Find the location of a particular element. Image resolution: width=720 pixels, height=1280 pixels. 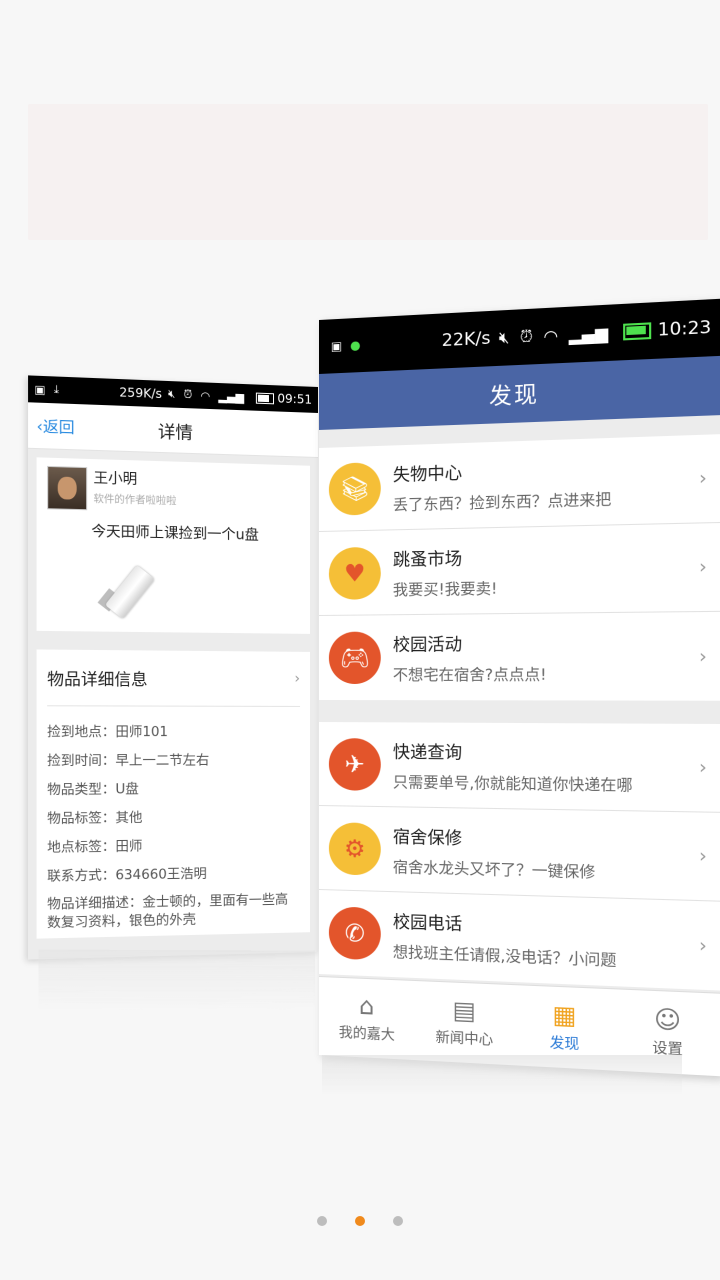

post-card: 王小明 软件的作者啦啦啦 今天田师上课捡到一个u盘 is located at coordinates (173, 545).